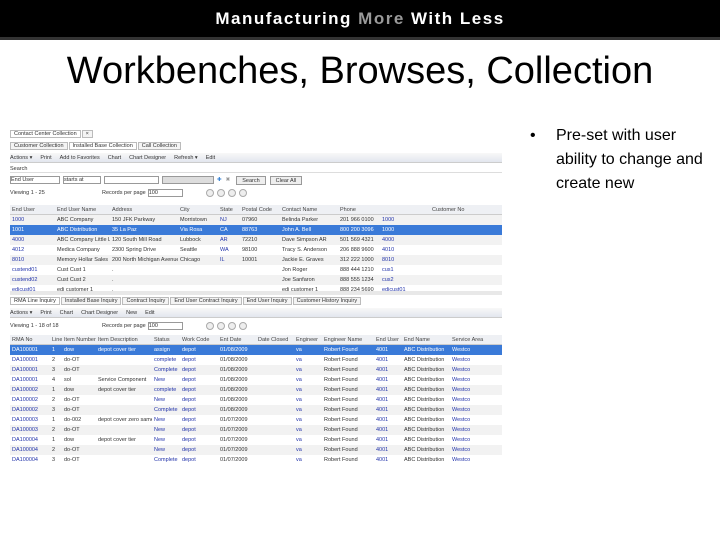 The image size is (720, 540). I want to click on search-button: Search, so click(251, 180).